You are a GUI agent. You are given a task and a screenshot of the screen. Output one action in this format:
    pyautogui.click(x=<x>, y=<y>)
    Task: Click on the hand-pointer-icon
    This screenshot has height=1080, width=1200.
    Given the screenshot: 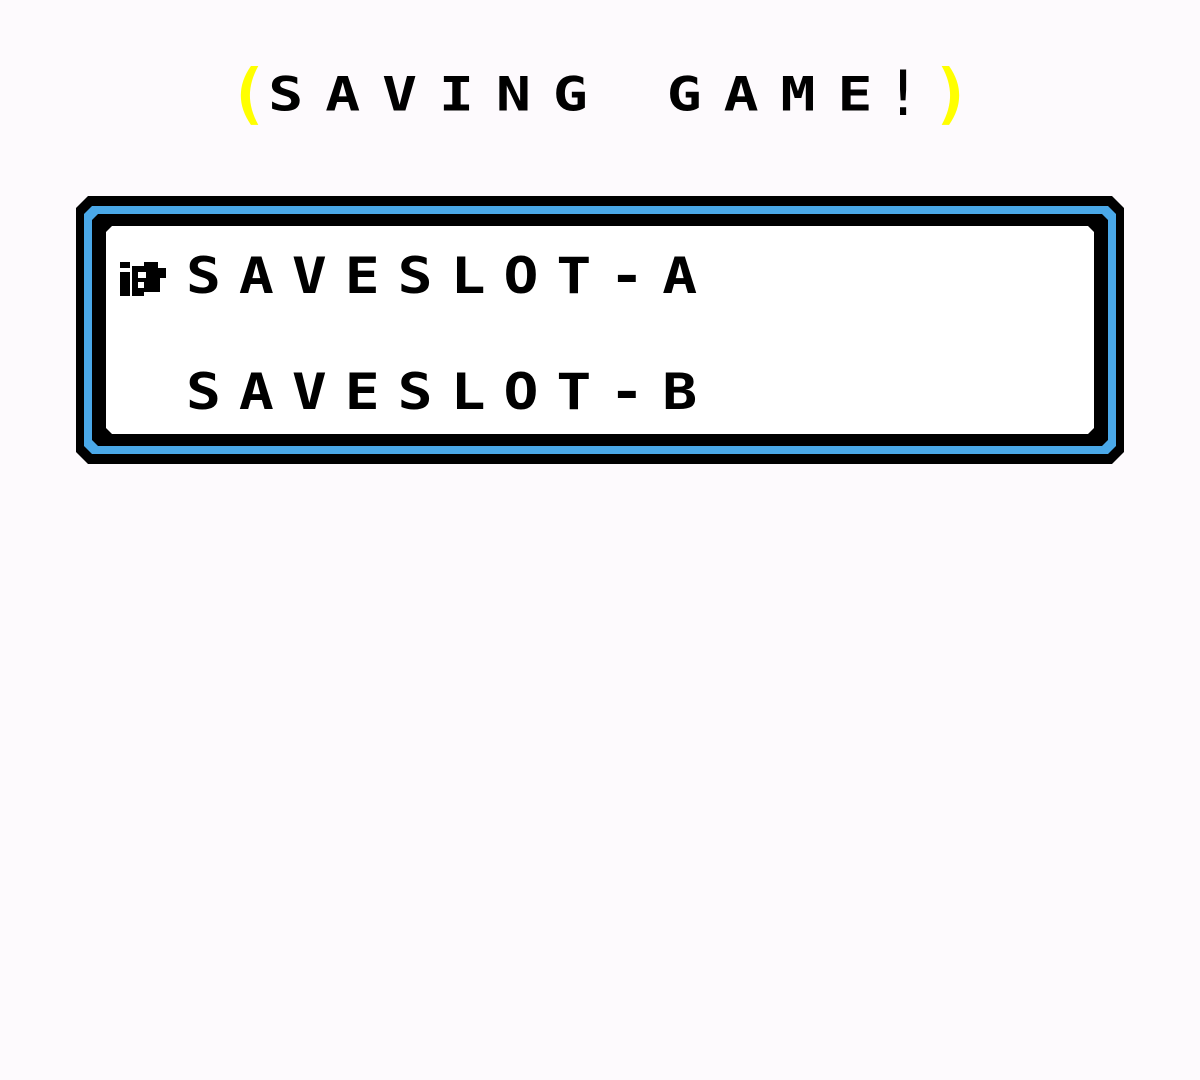 What is the action you would take?
    pyautogui.click(x=143, y=279)
    